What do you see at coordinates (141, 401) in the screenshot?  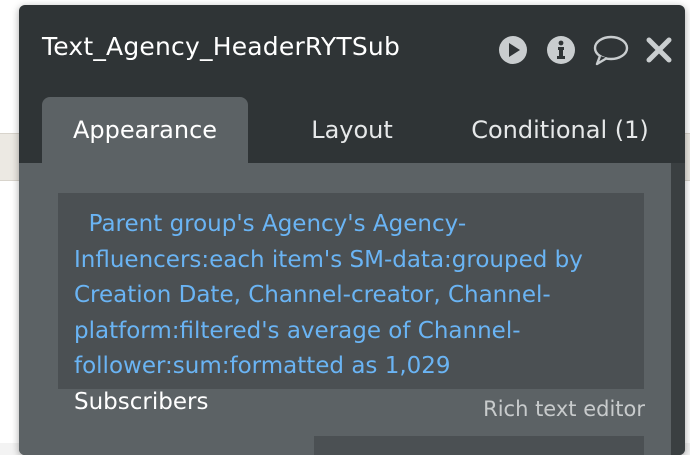 I see `static-text: Subscribers` at bounding box center [141, 401].